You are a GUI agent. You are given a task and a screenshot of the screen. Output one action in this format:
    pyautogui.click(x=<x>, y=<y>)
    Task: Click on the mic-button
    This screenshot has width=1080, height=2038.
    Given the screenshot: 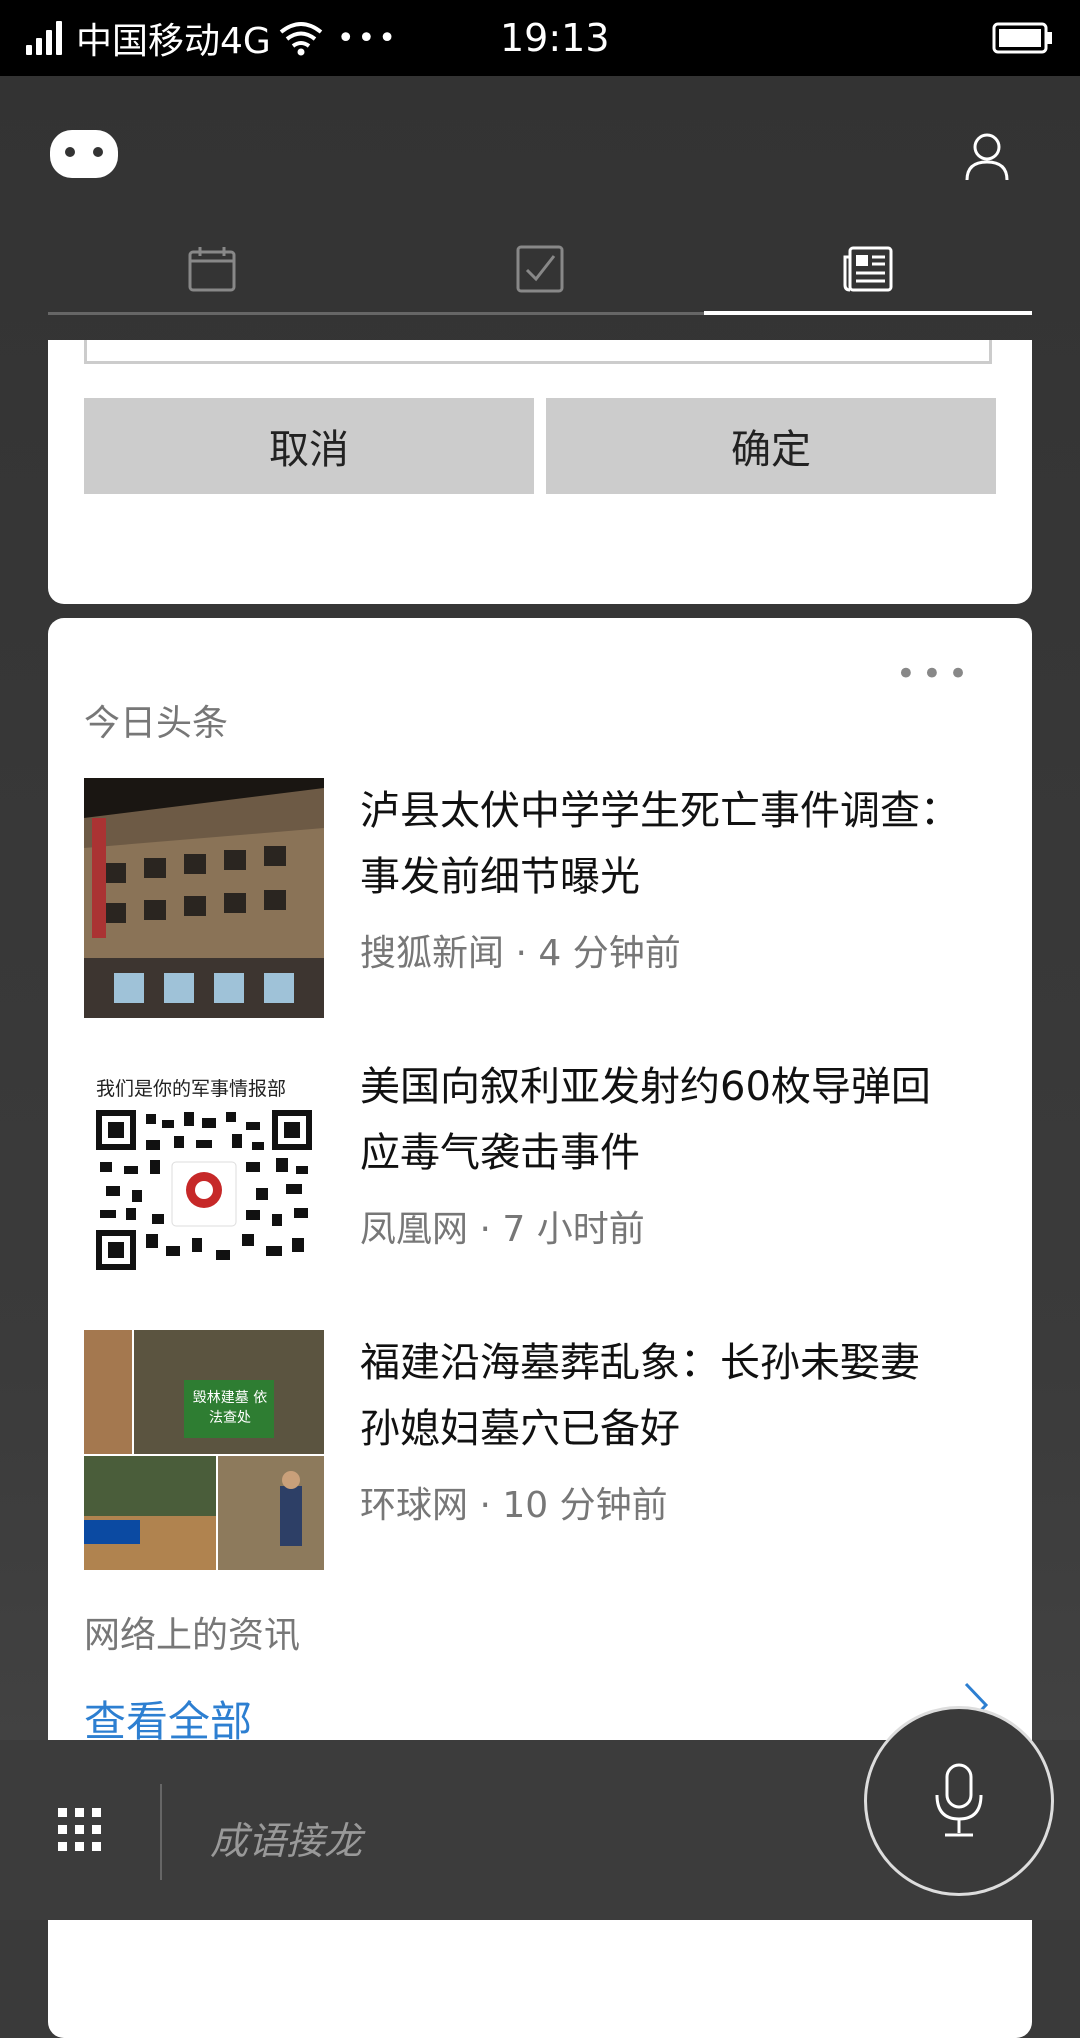 What is the action you would take?
    pyautogui.click(x=959, y=1801)
    